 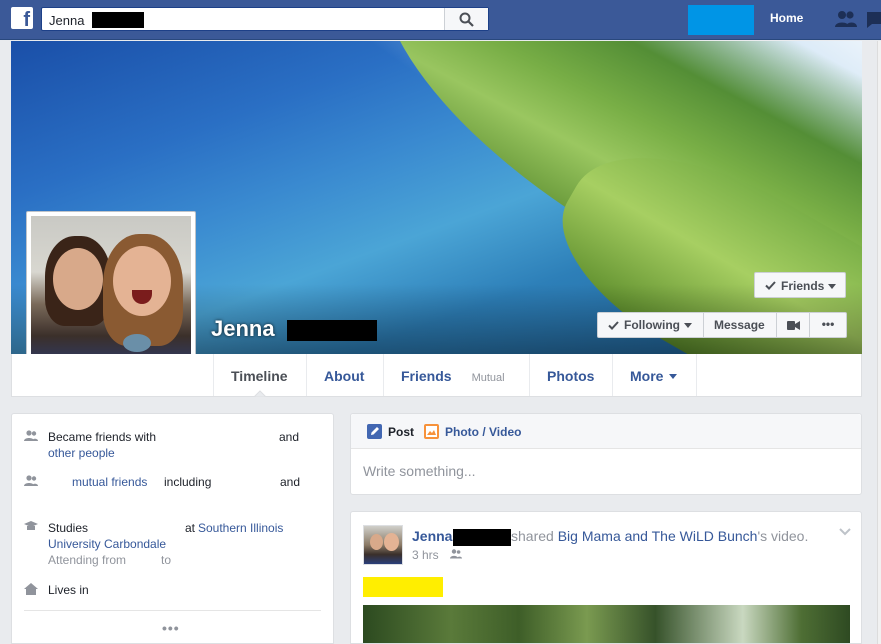 What do you see at coordinates (243, 328) in the screenshot?
I see `profile-name: Jenna` at bounding box center [243, 328].